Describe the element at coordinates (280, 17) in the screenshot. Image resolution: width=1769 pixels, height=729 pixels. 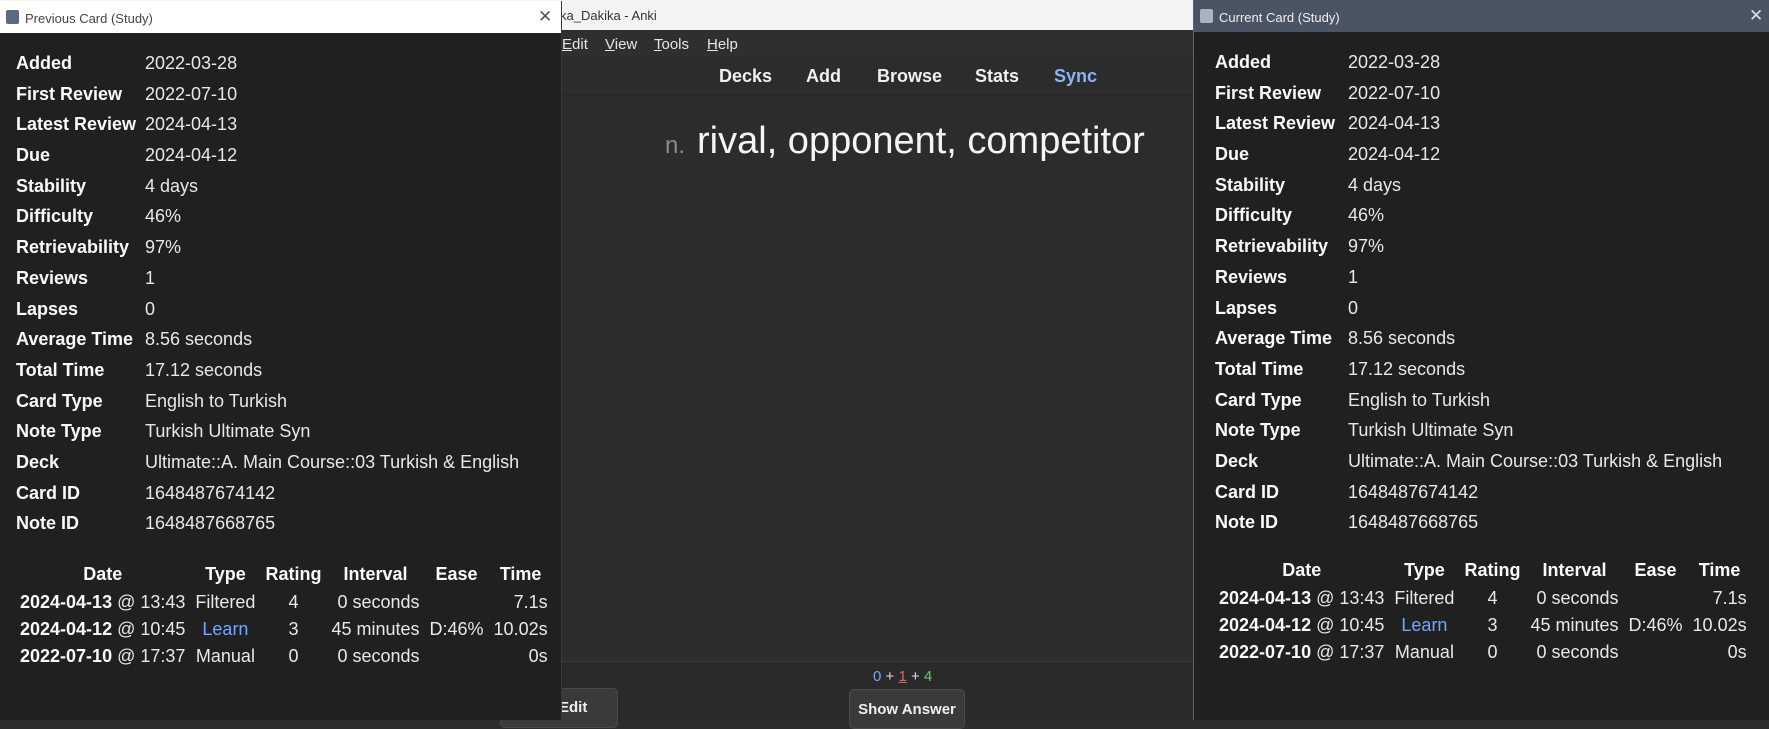
I see `previous-card-titlebar: Previous Card (Study) ✕` at that location.